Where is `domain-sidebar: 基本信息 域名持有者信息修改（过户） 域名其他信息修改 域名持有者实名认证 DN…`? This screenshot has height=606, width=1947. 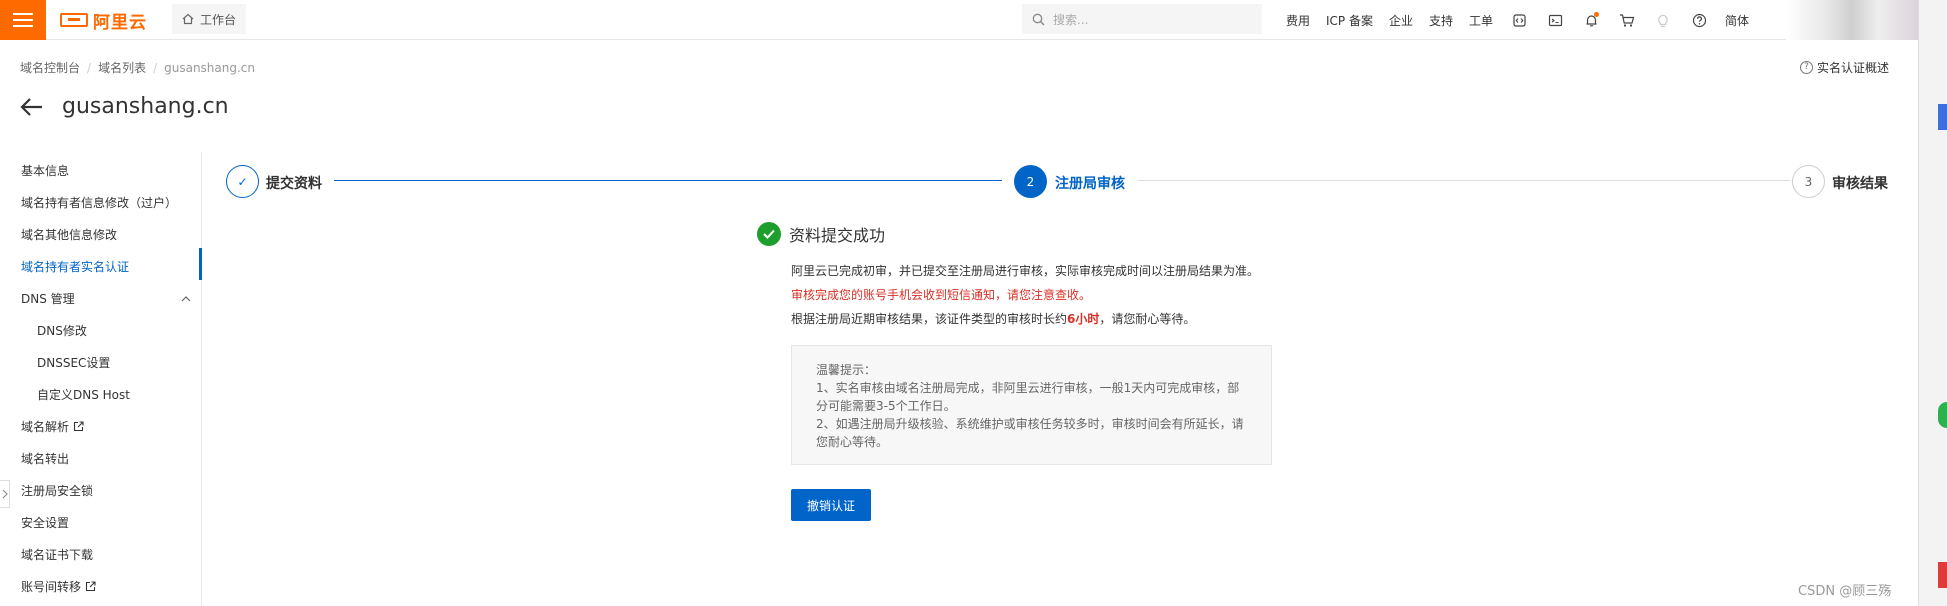 domain-sidebar: 基本信息 域名持有者信息修改（过户） 域名其他信息修改 域名持有者实名认证 DN… is located at coordinates (101, 379).